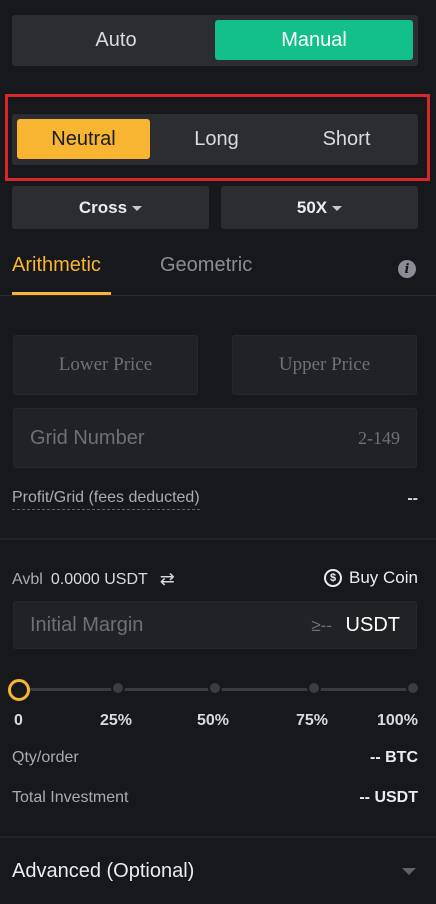 The image size is (436, 904). Describe the element at coordinates (412, 498) in the screenshot. I see `profit-per-grid-value: --` at that location.